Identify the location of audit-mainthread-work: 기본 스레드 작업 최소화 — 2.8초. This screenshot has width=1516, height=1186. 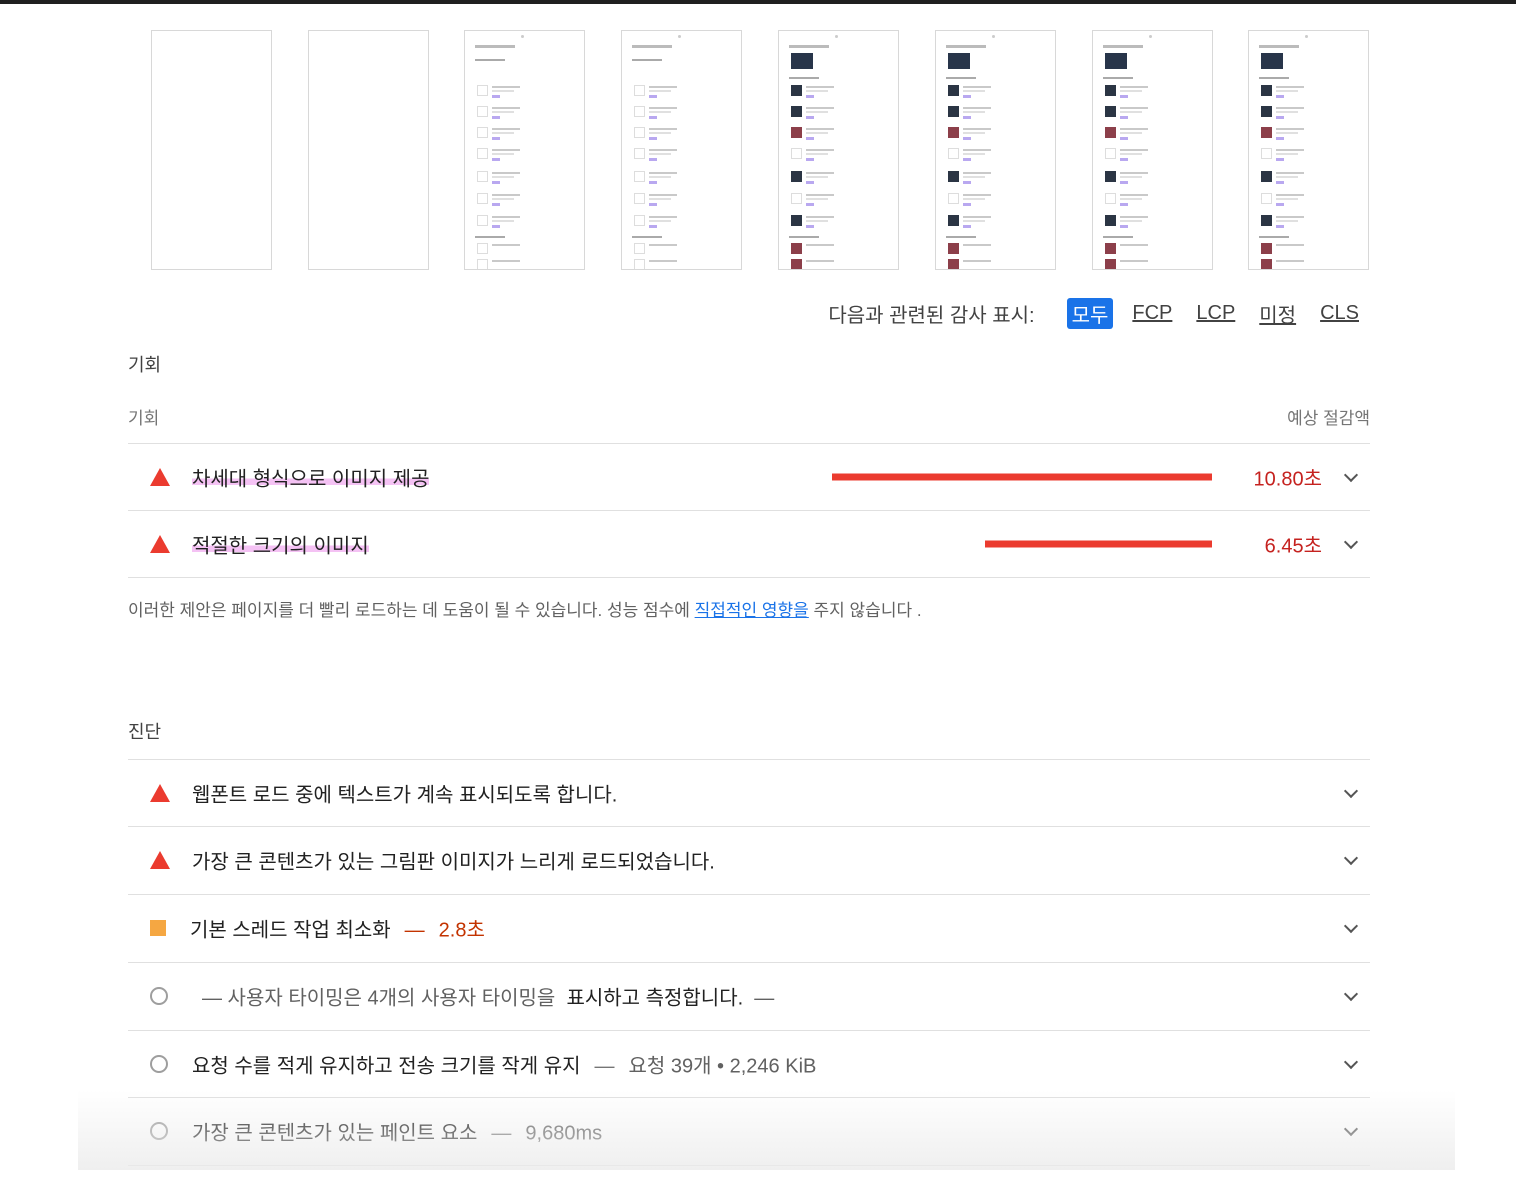
(749, 927).